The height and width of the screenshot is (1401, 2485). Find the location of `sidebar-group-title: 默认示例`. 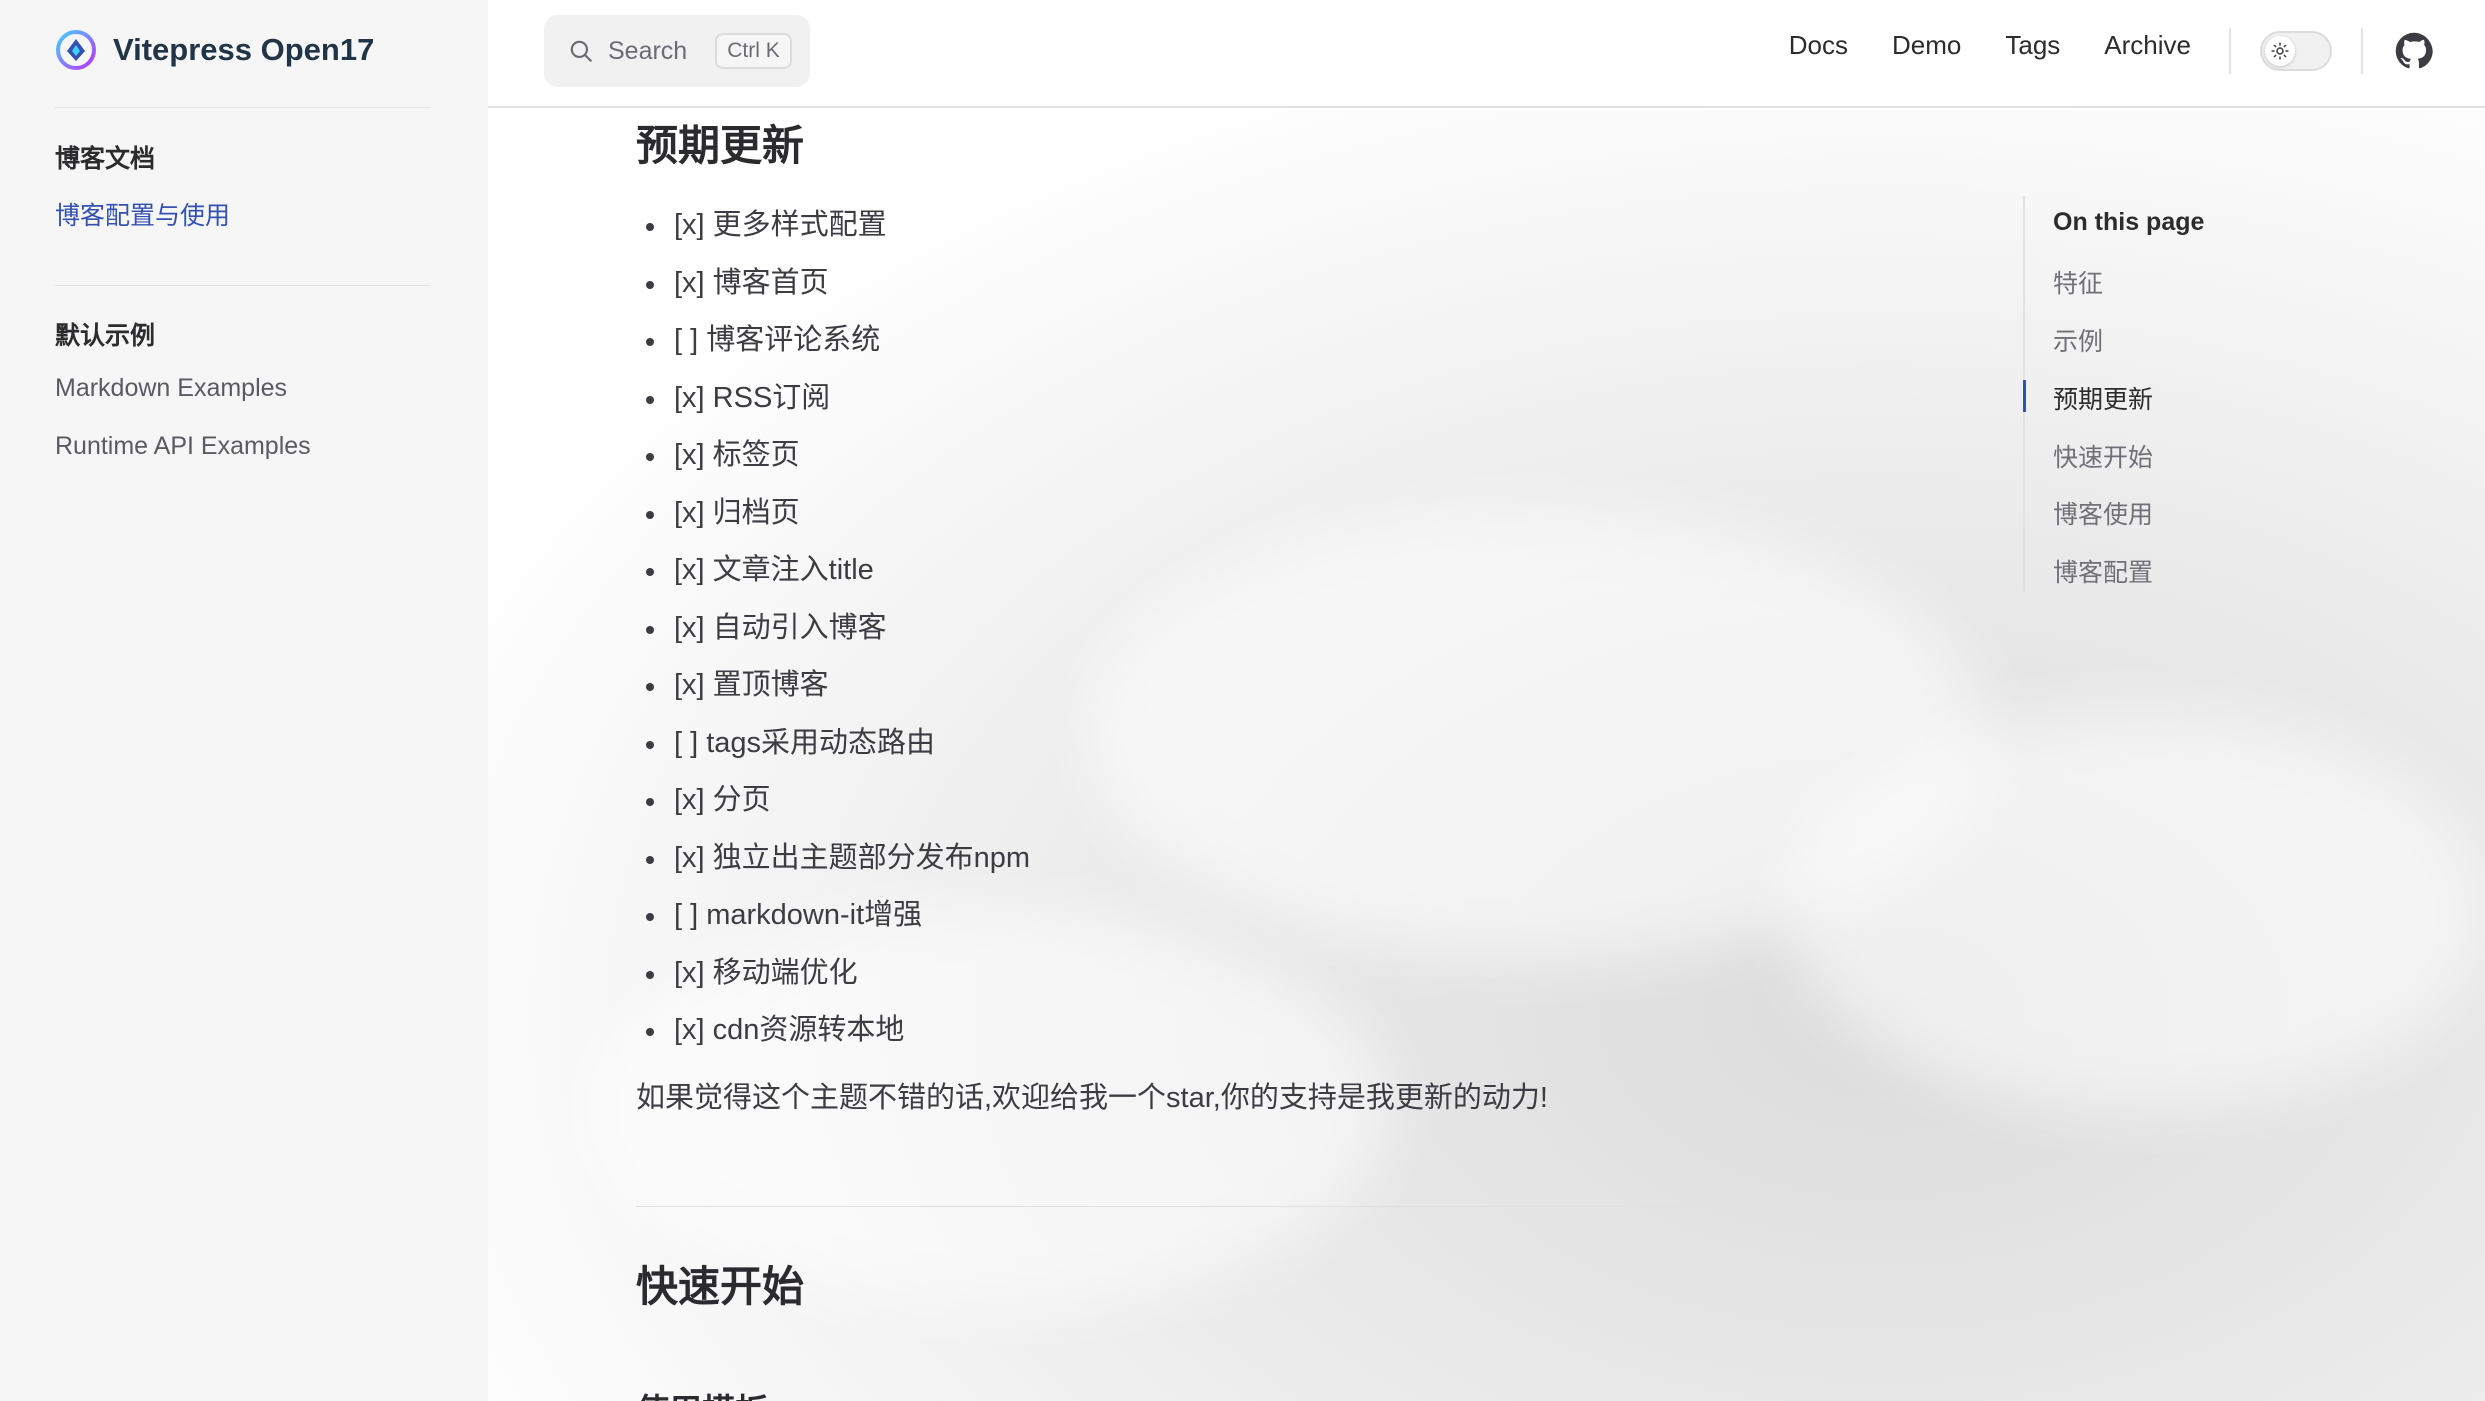

sidebar-group-title: 默认示例 is located at coordinates (105, 336).